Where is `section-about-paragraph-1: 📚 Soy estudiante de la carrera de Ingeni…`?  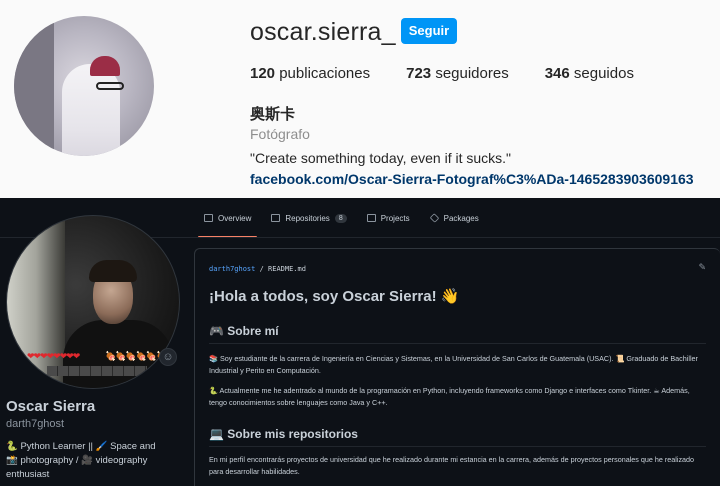
section-about-paragraph-1: 📚 Soy estudiante de la carrera de Ingeni… is located at coordinates (453, 364).